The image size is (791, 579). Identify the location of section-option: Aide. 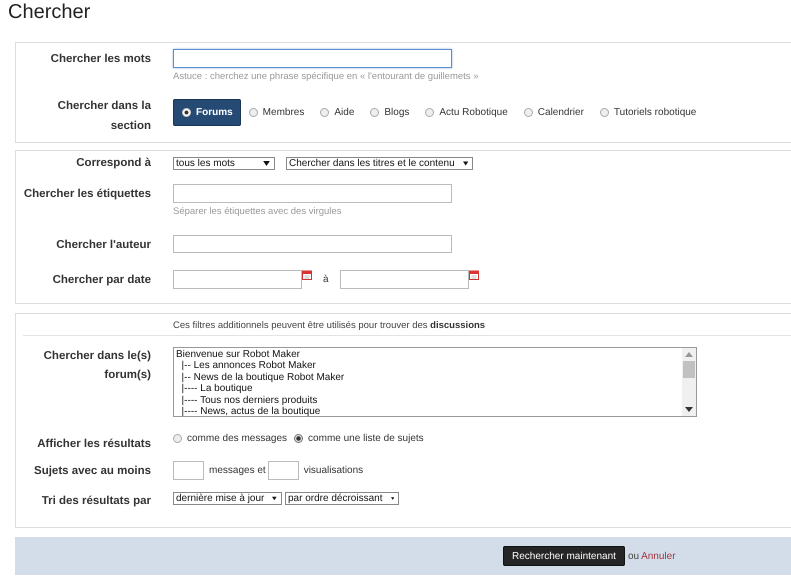
(337, 112).